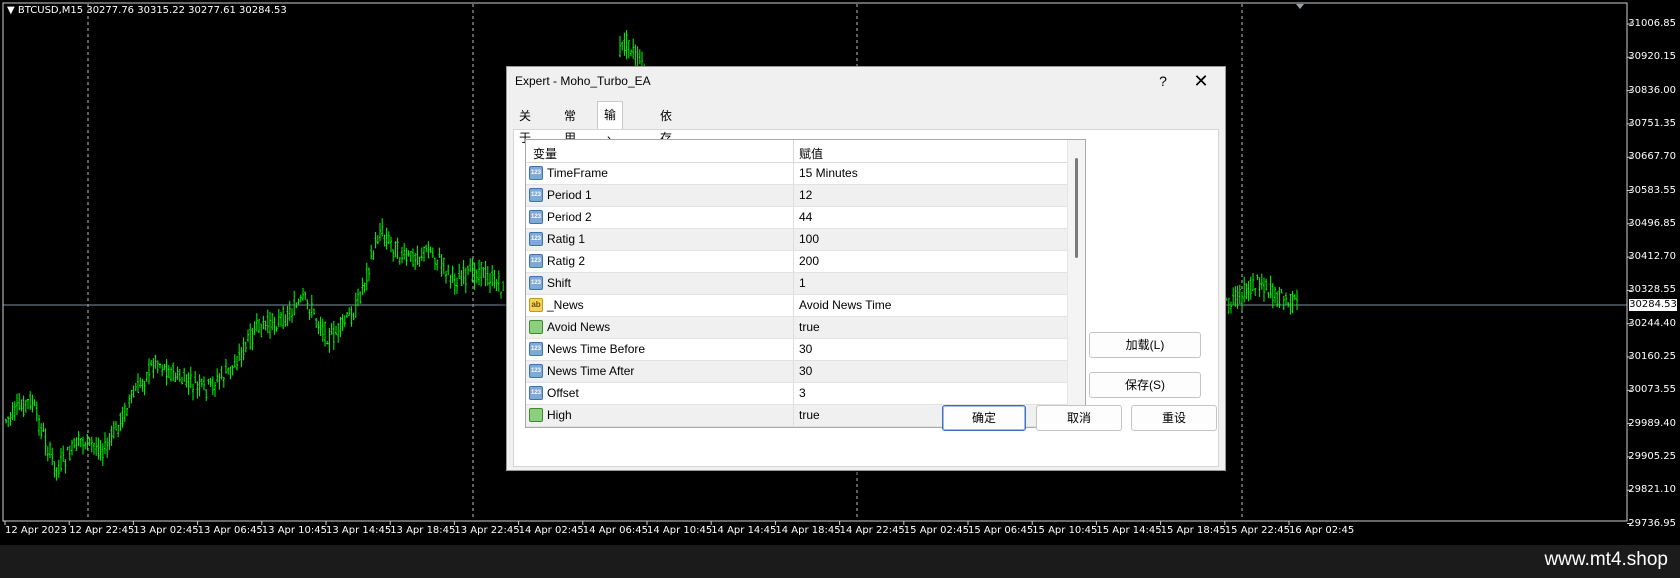 The width and height of the screenshot is (1680, 578). I want to click on table-row: 123 Shift 1, so click(796, 284).